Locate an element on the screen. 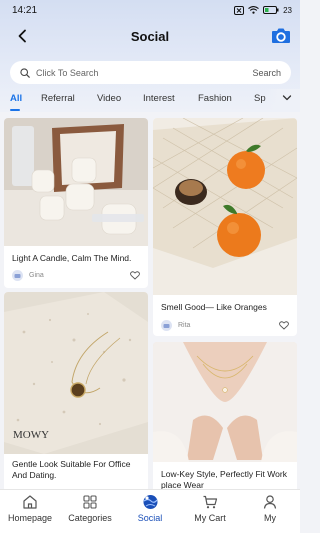  post-image-stone-necklace: MOWY is located at coordinates (76, 373).